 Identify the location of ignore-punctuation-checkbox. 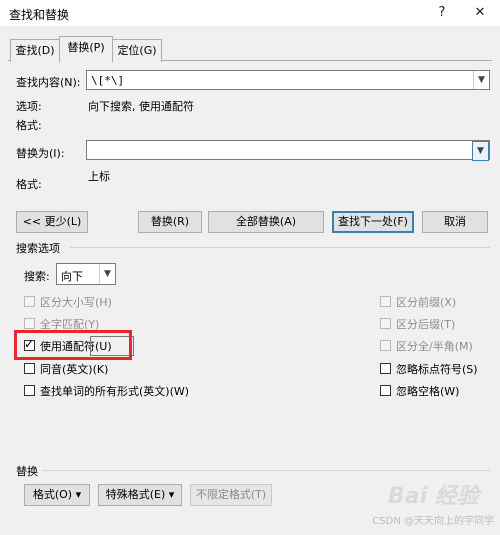
(385, 368).